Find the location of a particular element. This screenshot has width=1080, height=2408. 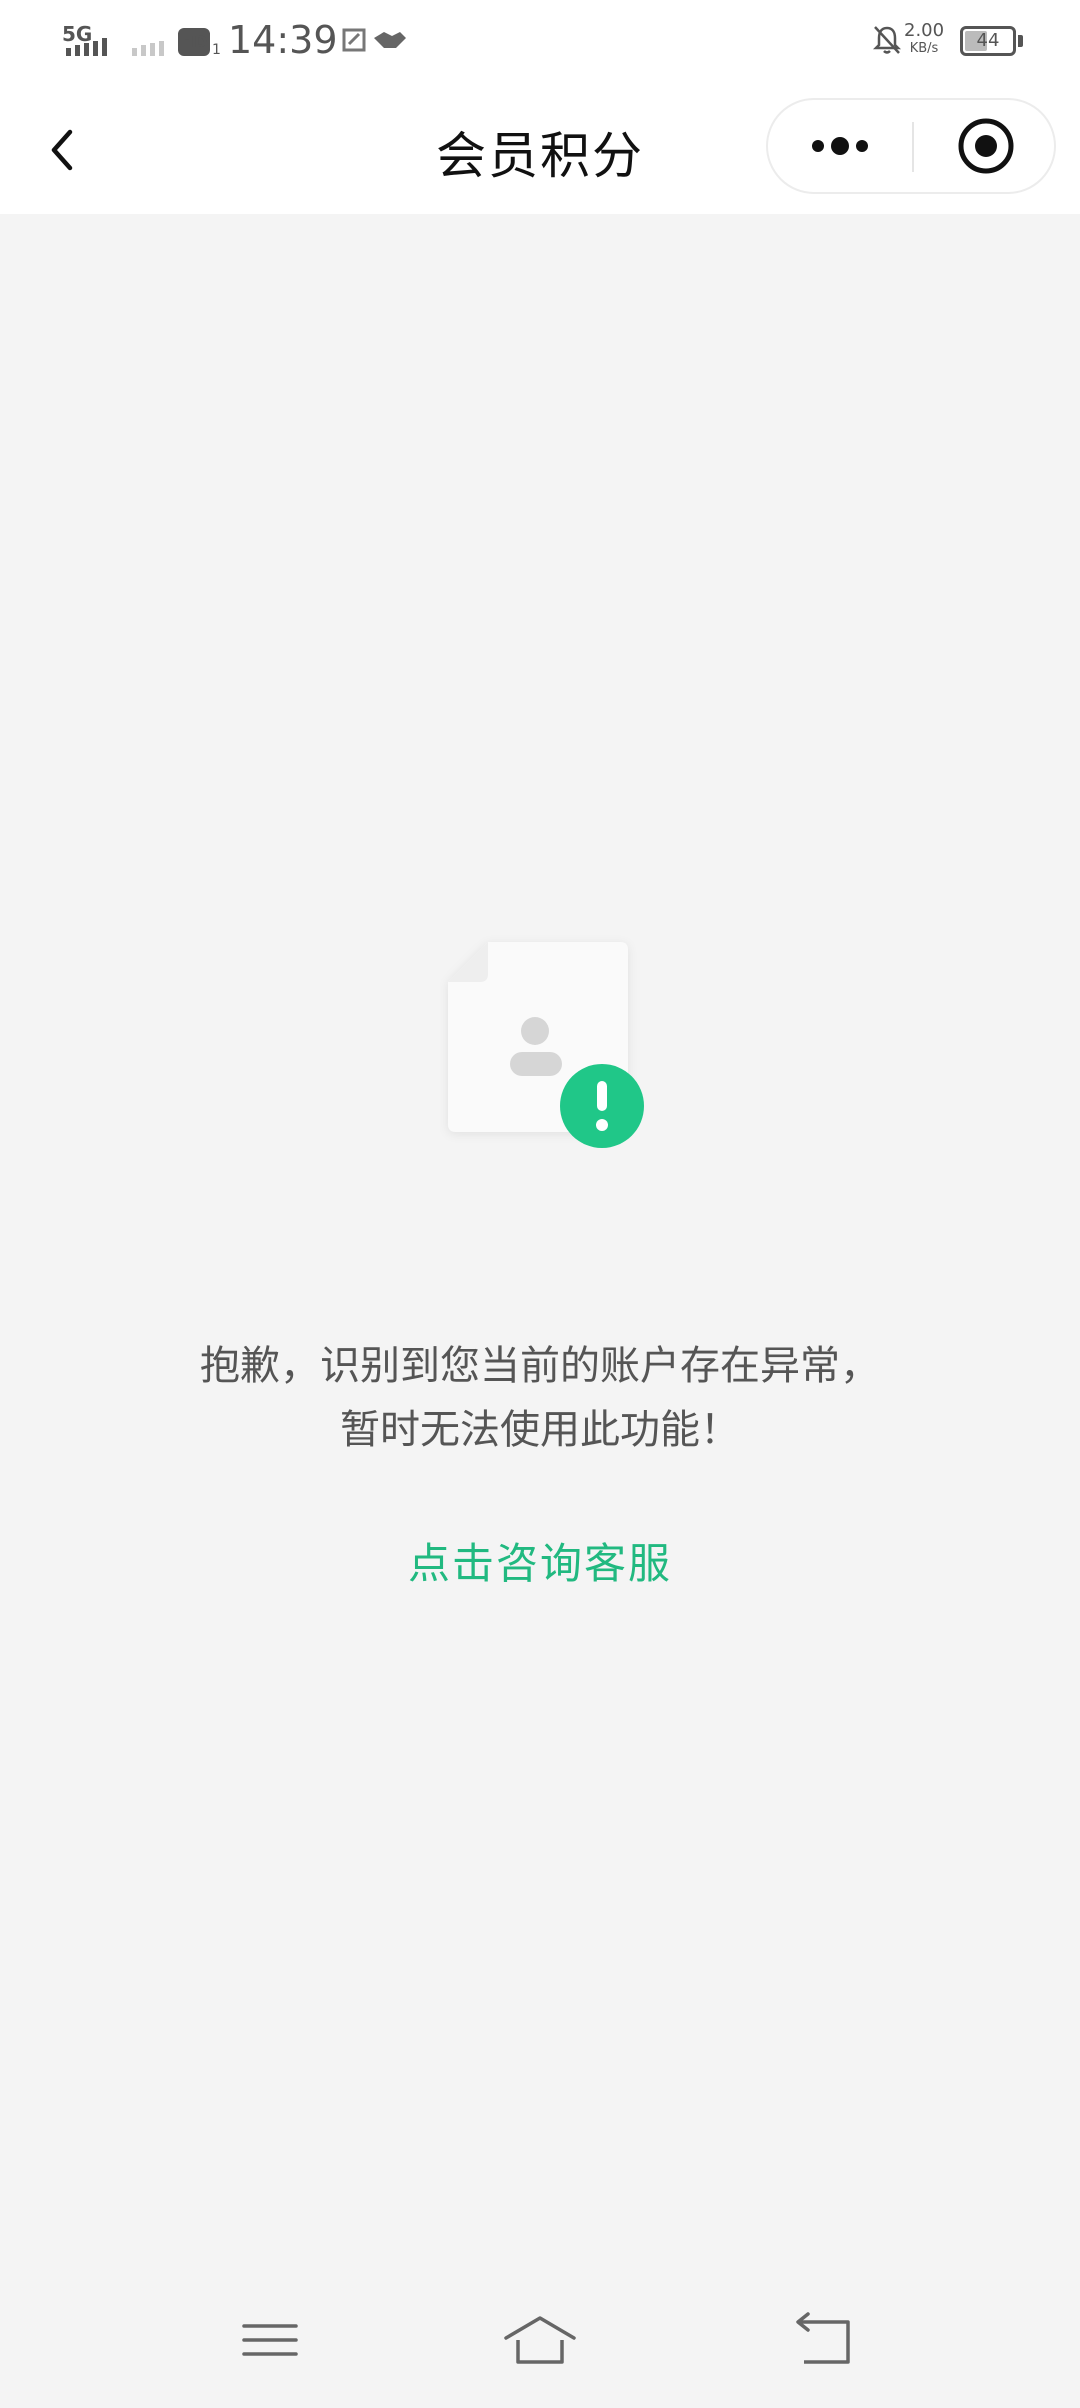

network-speed: 2.00 KB/s is located at coordinates (924, 40).